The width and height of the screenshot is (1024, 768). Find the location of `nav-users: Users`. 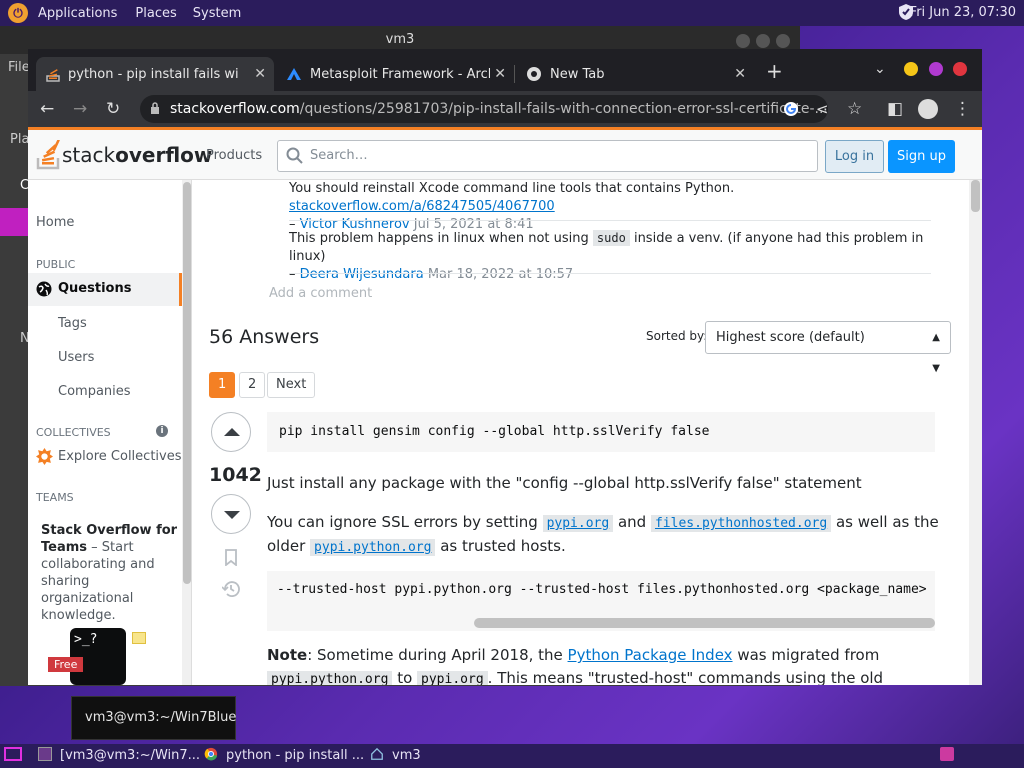

nav-users: Users is located at coordinates (76, 357).